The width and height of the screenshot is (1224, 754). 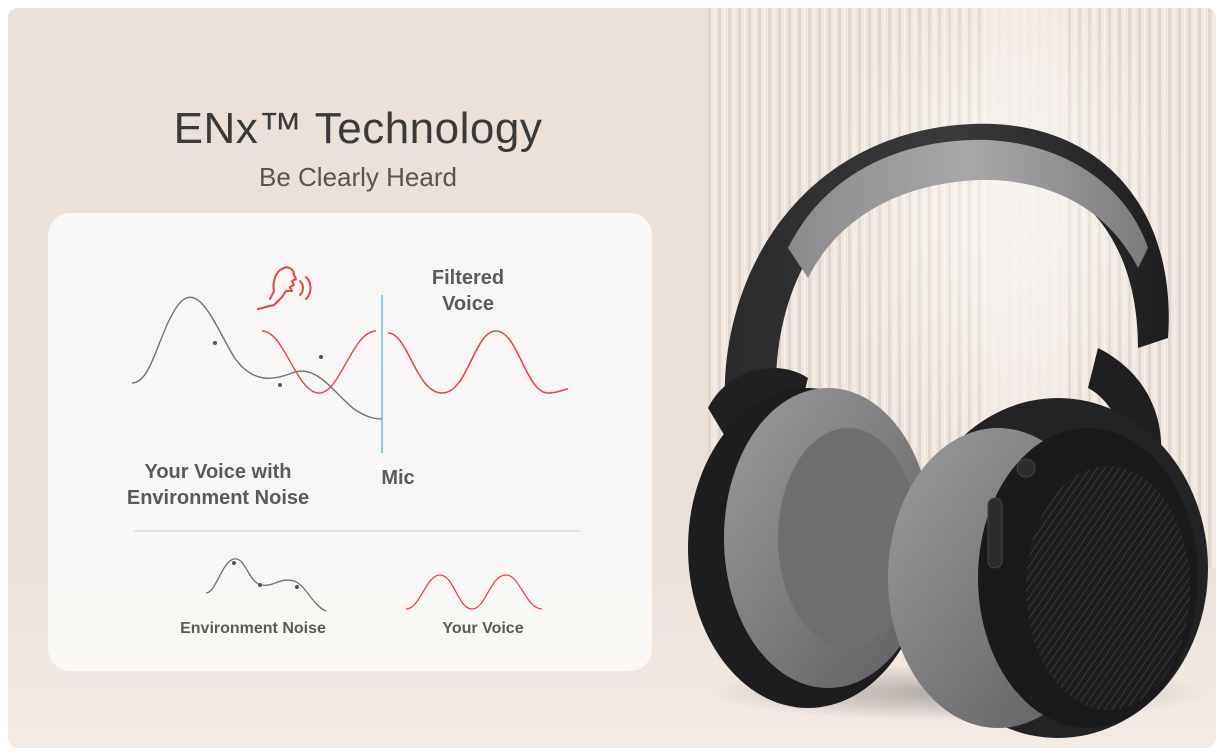 I want to click on voice-wave-filtered, so click(x=478, y=362).